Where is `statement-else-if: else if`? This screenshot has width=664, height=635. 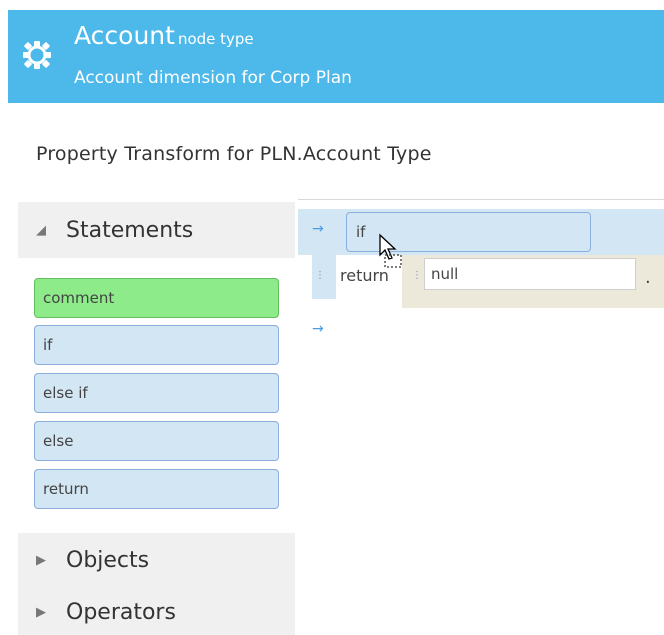
statement-else-if: else if is located at coordinates (156, 393).